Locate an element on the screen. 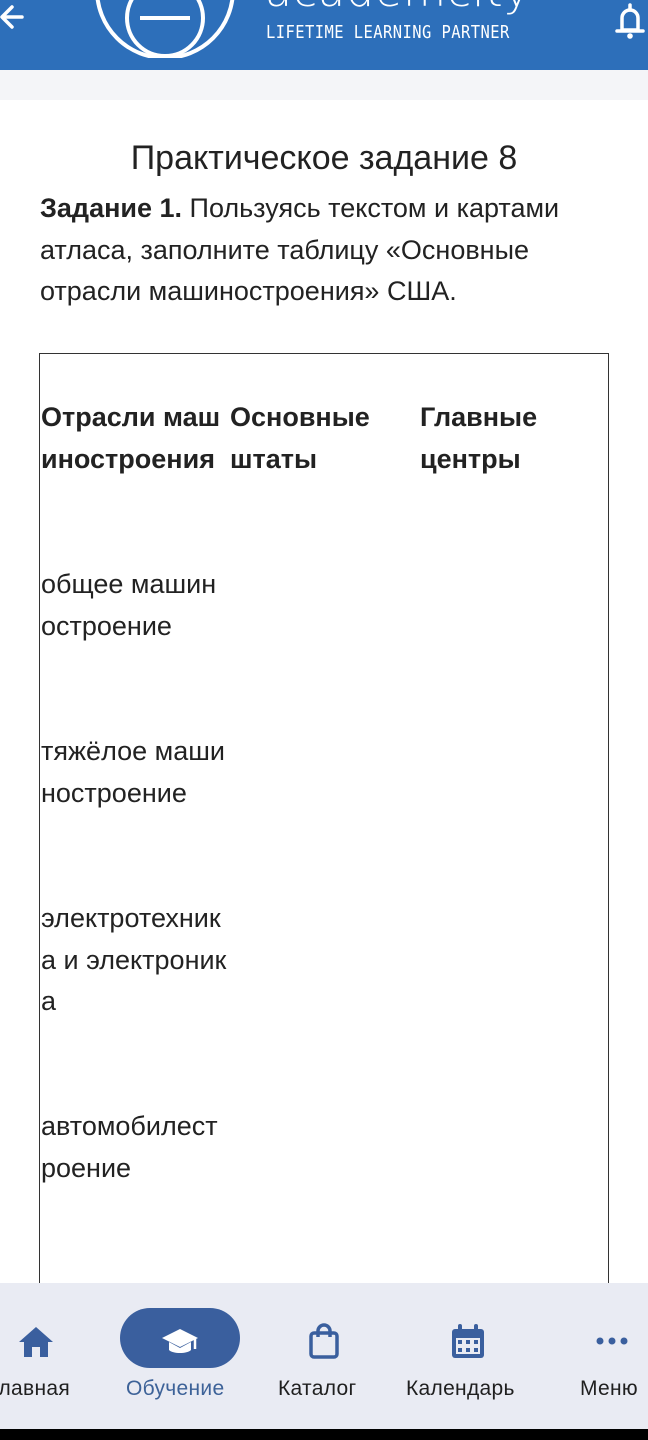  brand-name: academcity is located at coordinates (398, 7).